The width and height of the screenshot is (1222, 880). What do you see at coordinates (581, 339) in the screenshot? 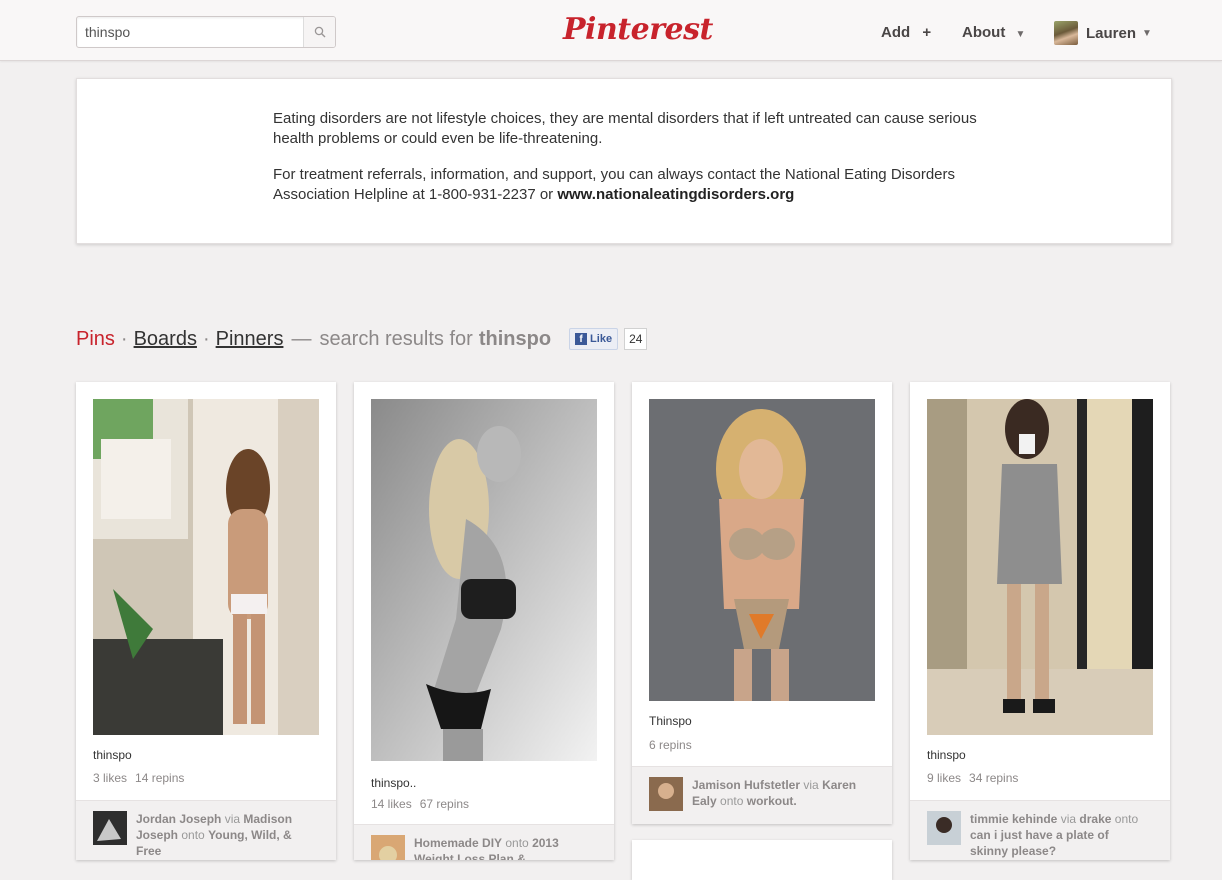
I see `facebook-icon: f` at bounding box center [581, 339].